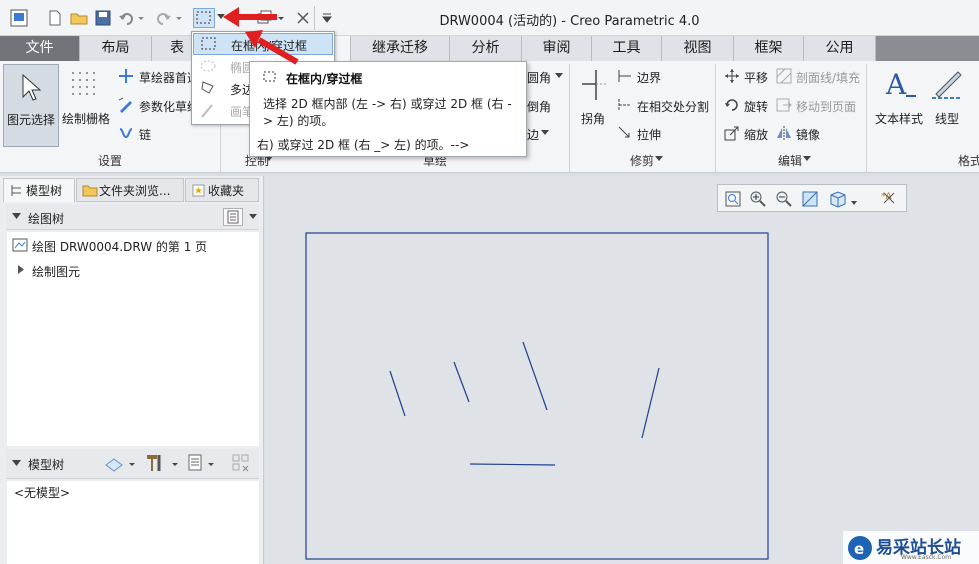 The image size is (979, 564). Describe the element at coordinates (20, 245) in the screenshot. I see `drawing-file-icon` at that location.